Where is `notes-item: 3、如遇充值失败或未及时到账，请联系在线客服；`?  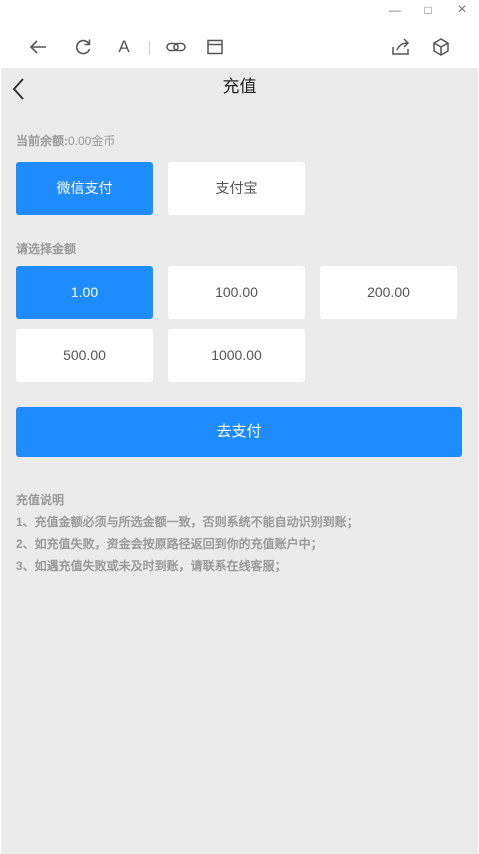 notes-item: 3、如遇充值失败或未及时到账，请联系在线客服； is located at coordinates (151, 566).